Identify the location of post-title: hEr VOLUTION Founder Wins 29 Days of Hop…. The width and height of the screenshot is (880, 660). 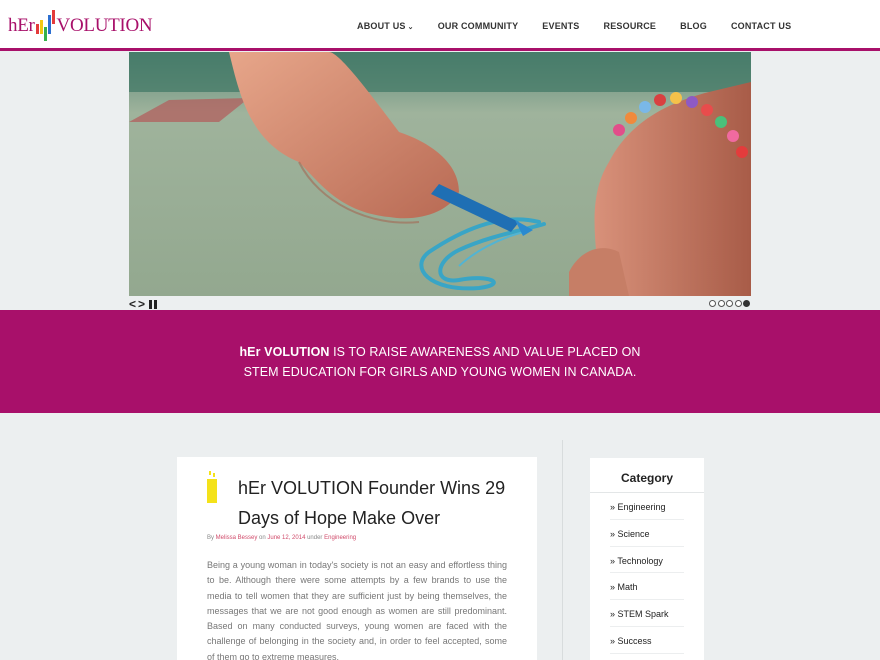
(378, 503).